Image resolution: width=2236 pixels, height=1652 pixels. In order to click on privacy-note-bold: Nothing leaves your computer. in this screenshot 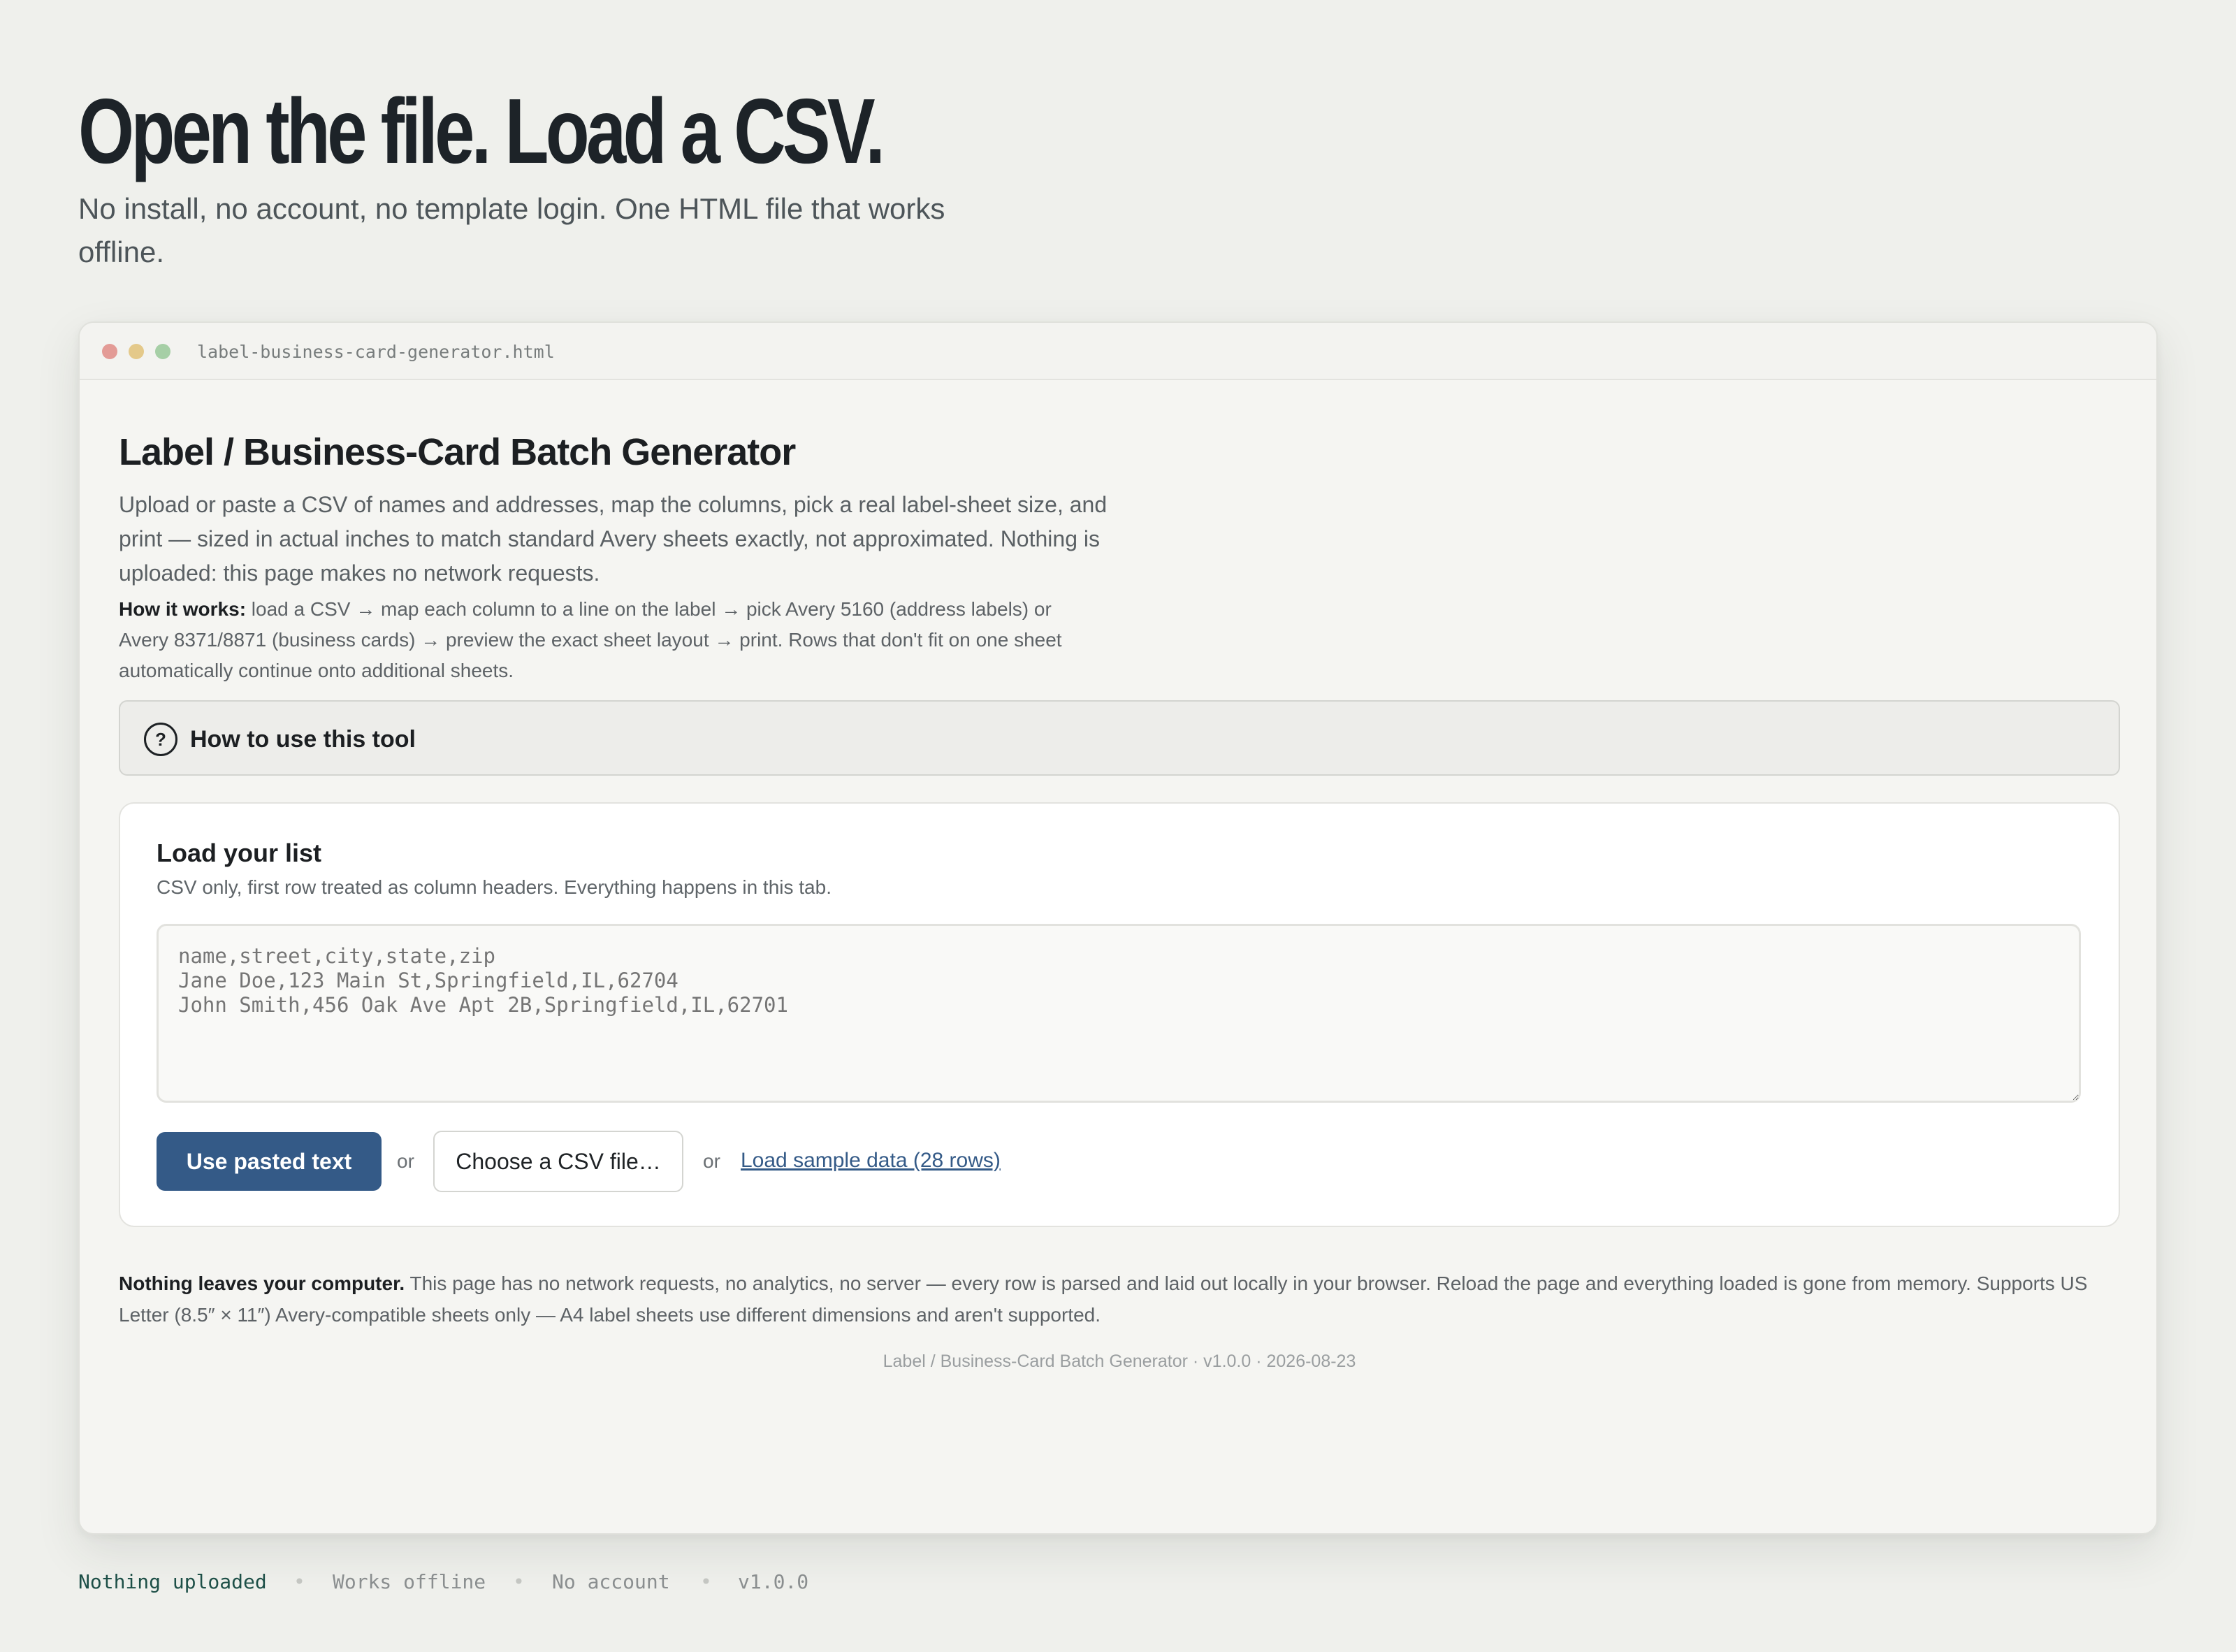, I will do `click(262, 1283)`.